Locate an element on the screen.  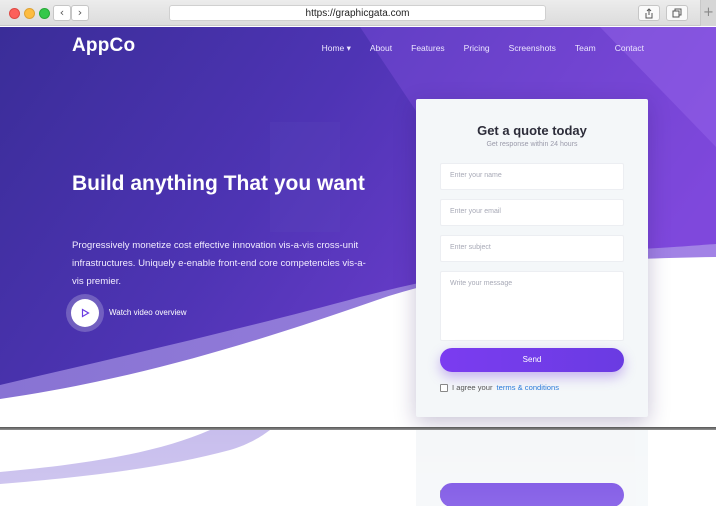
browser-toolbar: ‹ › https://graphicgata.com + is located at coordinates (358, 13).